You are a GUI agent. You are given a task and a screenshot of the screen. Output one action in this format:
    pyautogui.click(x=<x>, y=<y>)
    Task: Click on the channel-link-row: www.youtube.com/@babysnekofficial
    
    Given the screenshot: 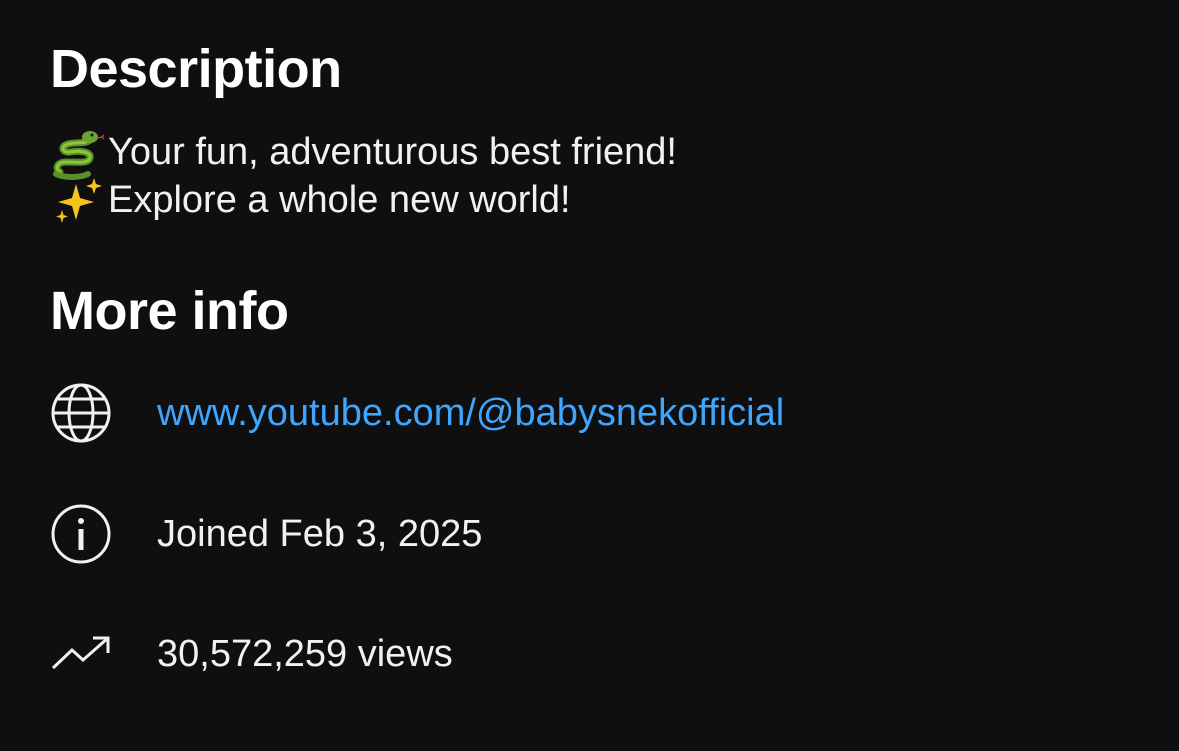 What is the action you would take?
    pyautogui.click(x=417, y=413)
    